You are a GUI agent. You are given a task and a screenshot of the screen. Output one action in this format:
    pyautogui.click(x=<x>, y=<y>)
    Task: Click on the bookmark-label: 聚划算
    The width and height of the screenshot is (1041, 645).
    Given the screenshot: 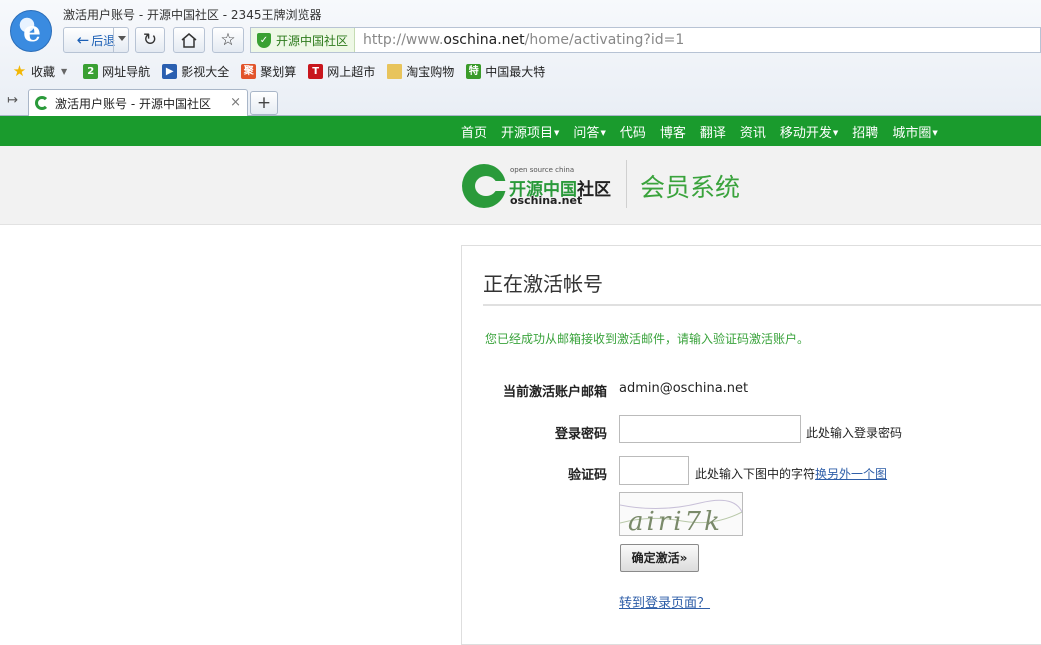 What is the action you would take?
    pyautogui.click(x=278, y=71)
    